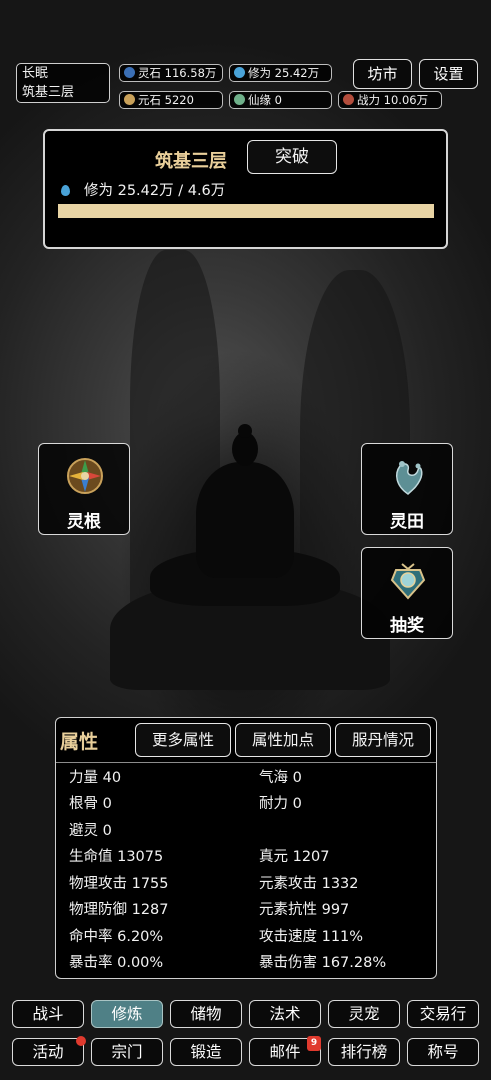 This screenshot has height=1080, width=491. I want to click on lingshi-resource: 灵石 116.58万, so click(171, 73).